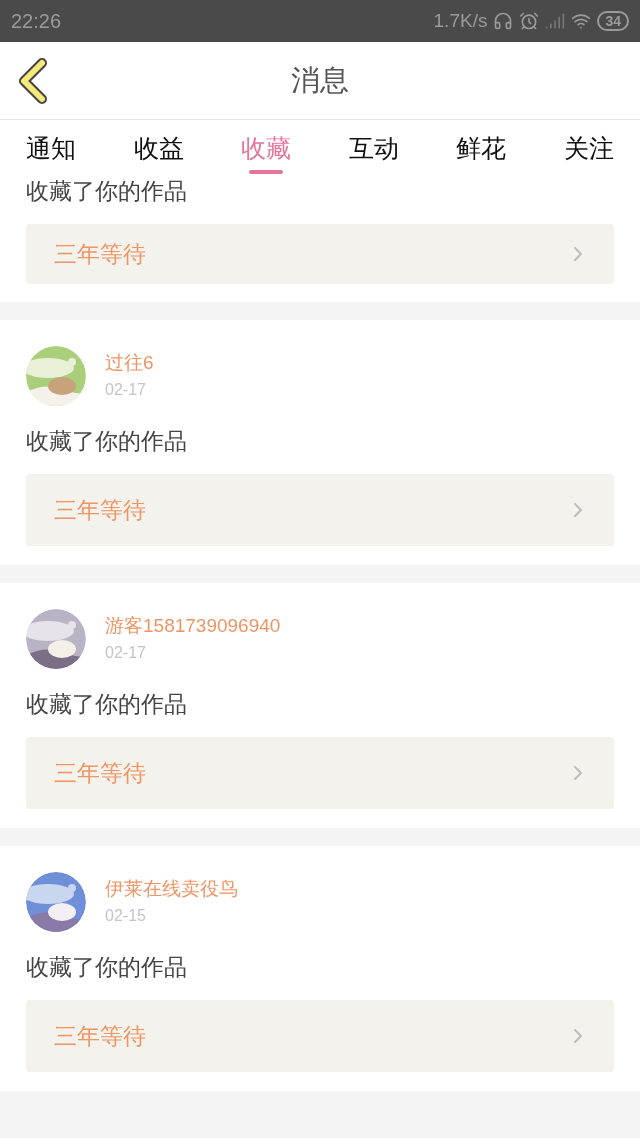 The image size is (640, 1138). I want to click on user-name: 伊莱在线卖役鸟, so click(171, 889).